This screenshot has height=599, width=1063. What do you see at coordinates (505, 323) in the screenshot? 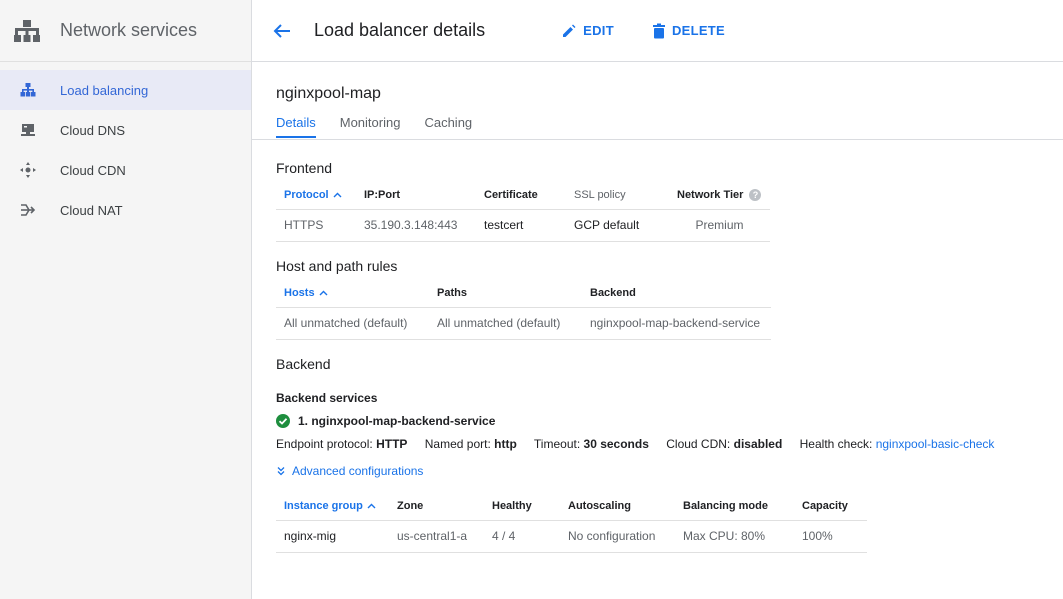
I see `paths-cell: All unmatched (default)` at bounding box center [505, 323].